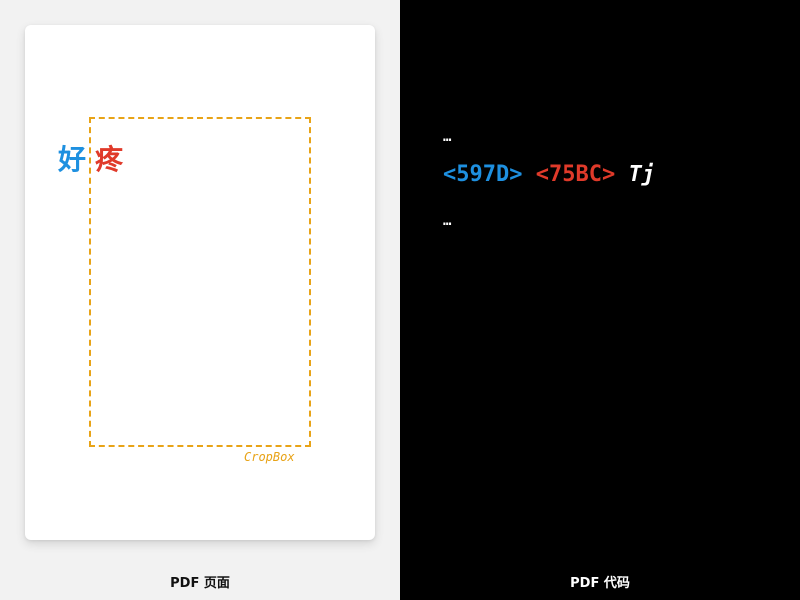 Image resolution: width=800 pixels, height=600 pixels. Describe the element at coordinates (600, 583) in the screenshot. I see `pdf-code-caption: PDF 代码` at that location.